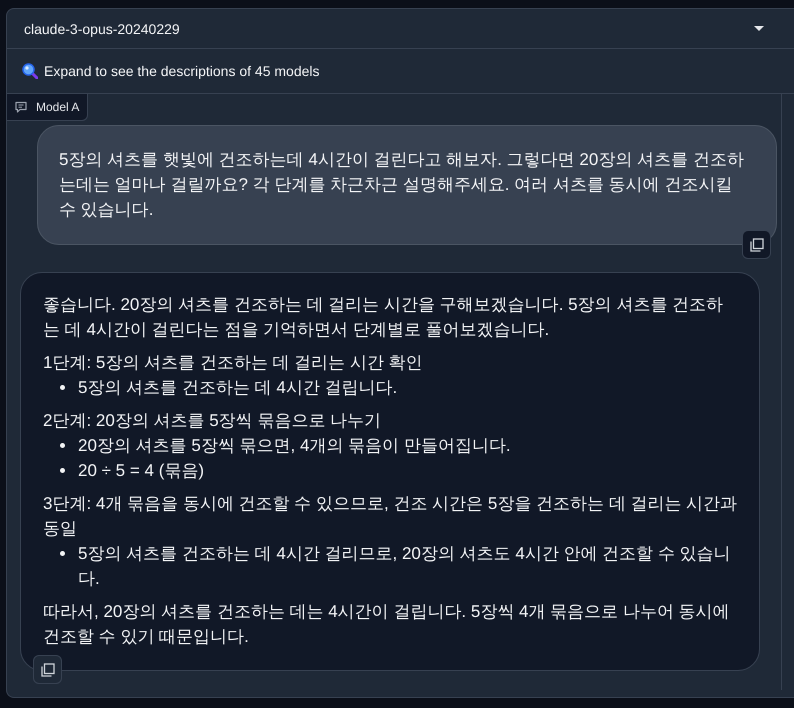 This screenshot has height=708, width=794. Describe the element at coordinates (233, 363) in the screenshot. I see `step-heading: 1단계: 5장의 셔츠를 건조하는 데 걸리는 시간 확인` at that location.